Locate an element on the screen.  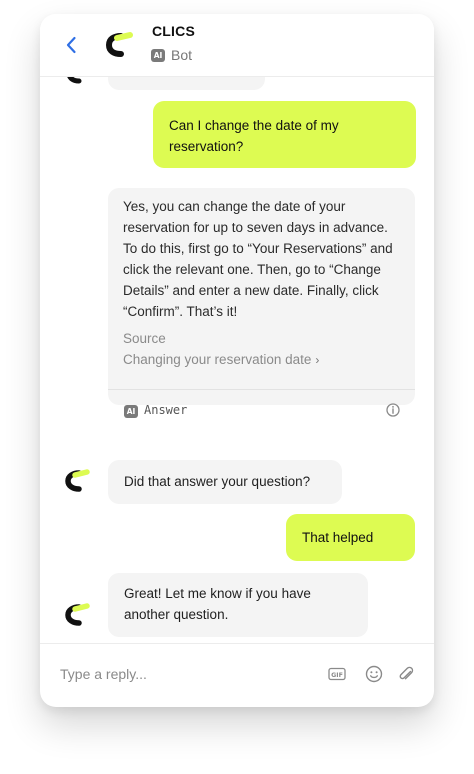
bot-message: Did that answer your question? is located at coordinates (225, 482).